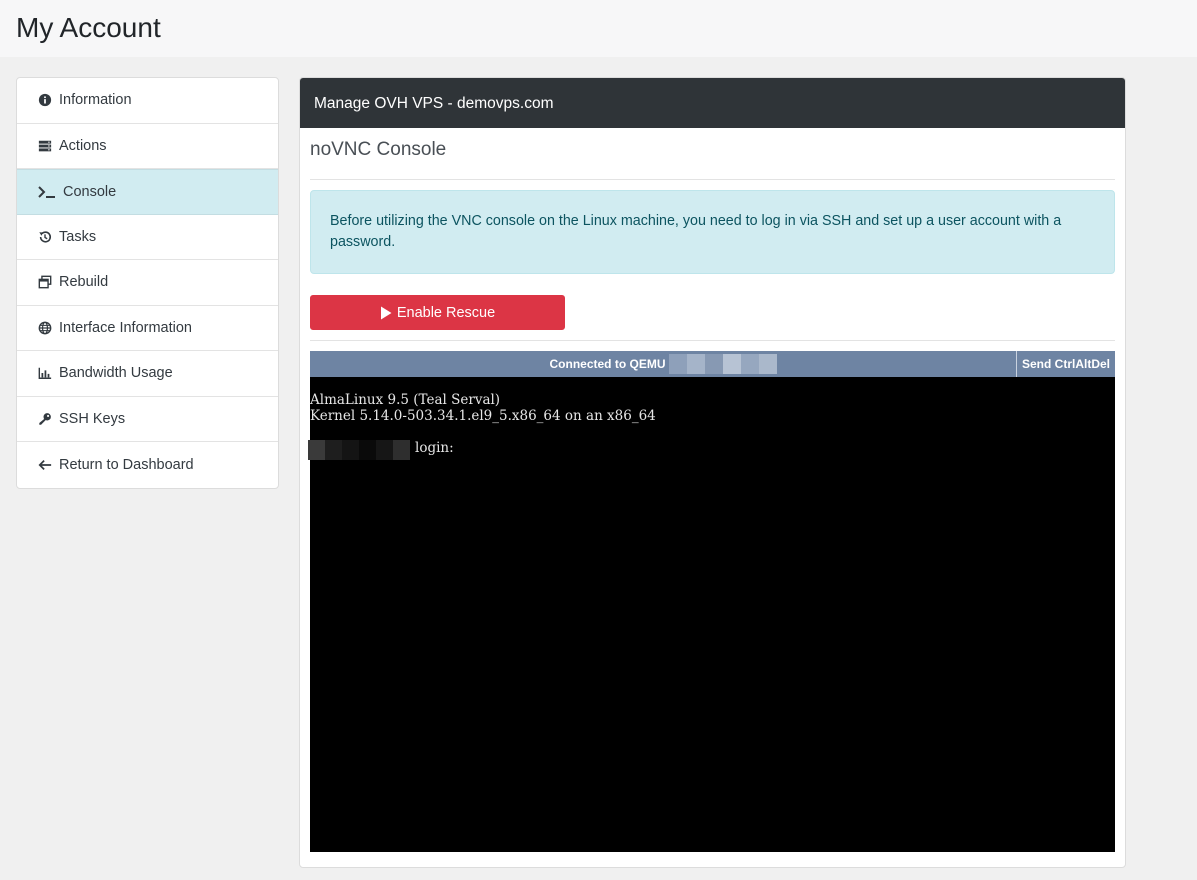 The image size is (1197, 880). I want to click on sidebar-item-interface-information: Interface Information, so click(147, 328).